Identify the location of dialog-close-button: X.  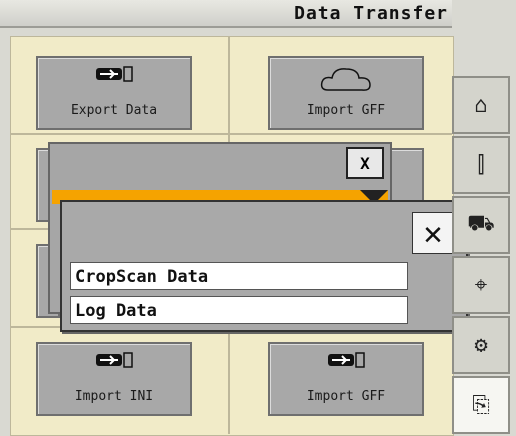
(365, 163).